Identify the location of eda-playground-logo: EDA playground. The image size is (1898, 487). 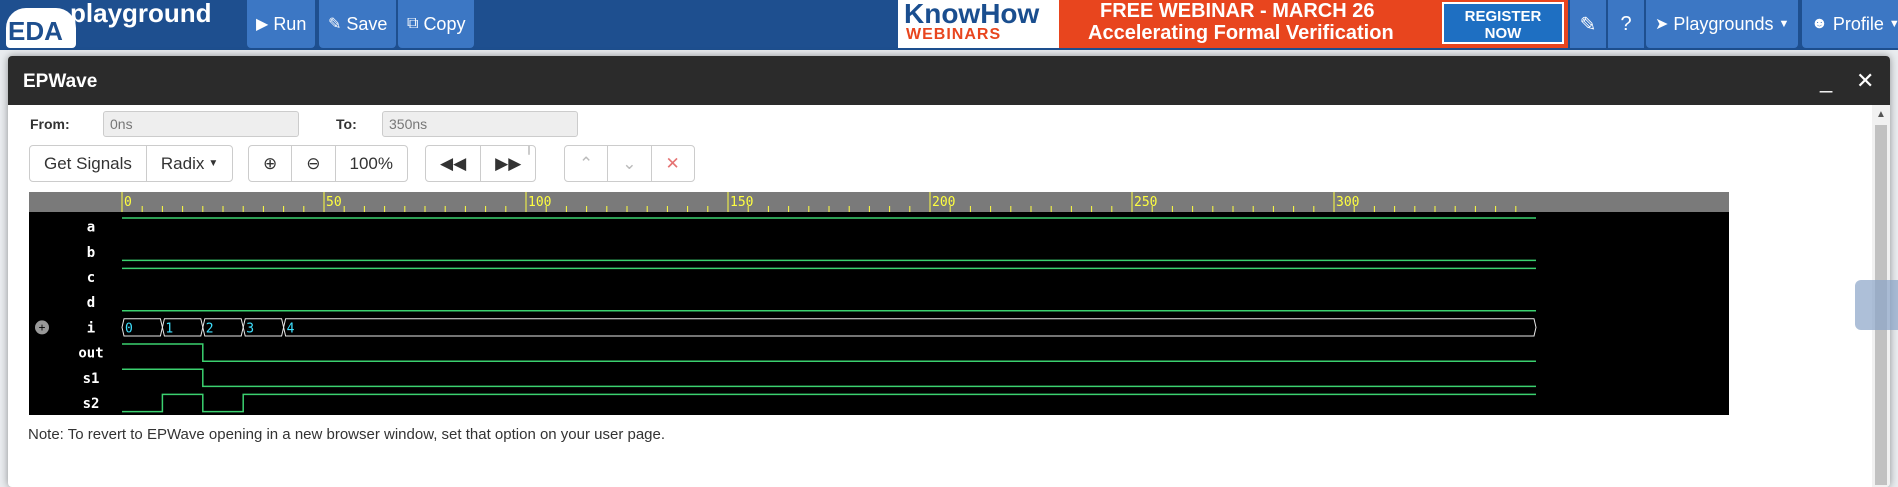
(120, 25).